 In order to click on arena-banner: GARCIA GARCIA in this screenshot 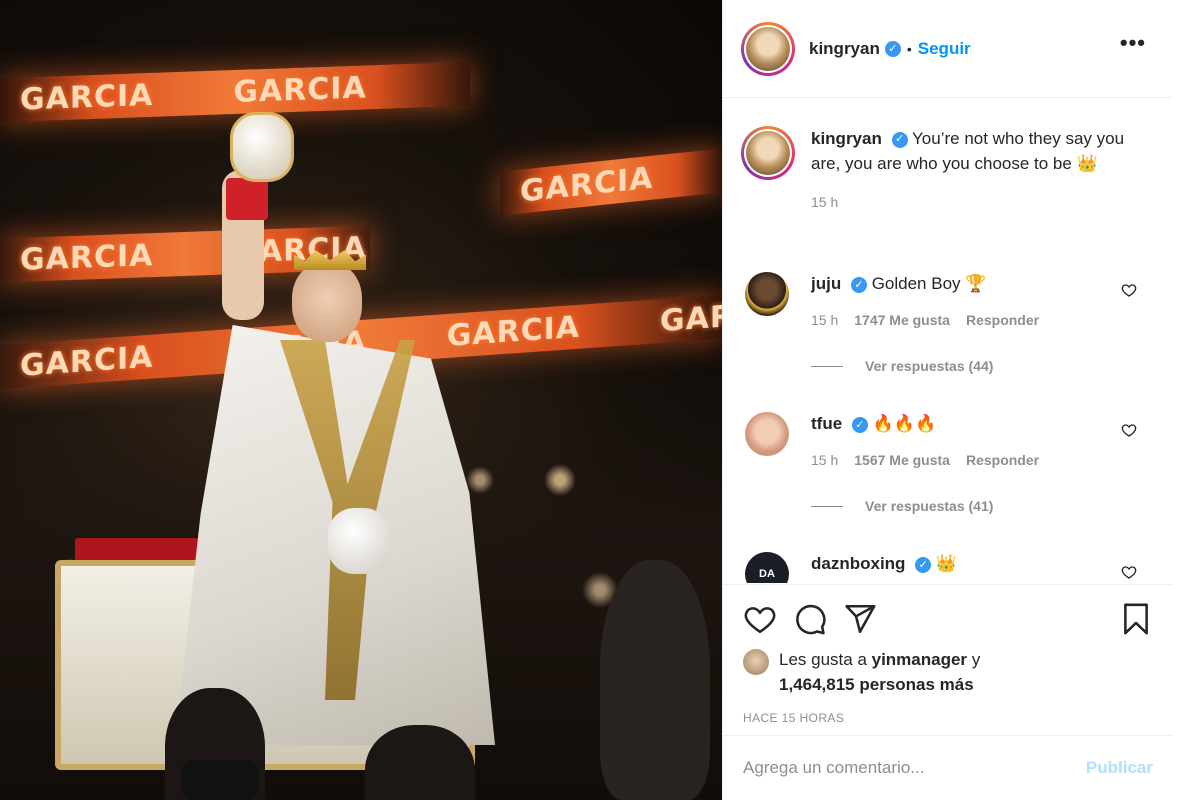, I will do `click(235, 92)`.